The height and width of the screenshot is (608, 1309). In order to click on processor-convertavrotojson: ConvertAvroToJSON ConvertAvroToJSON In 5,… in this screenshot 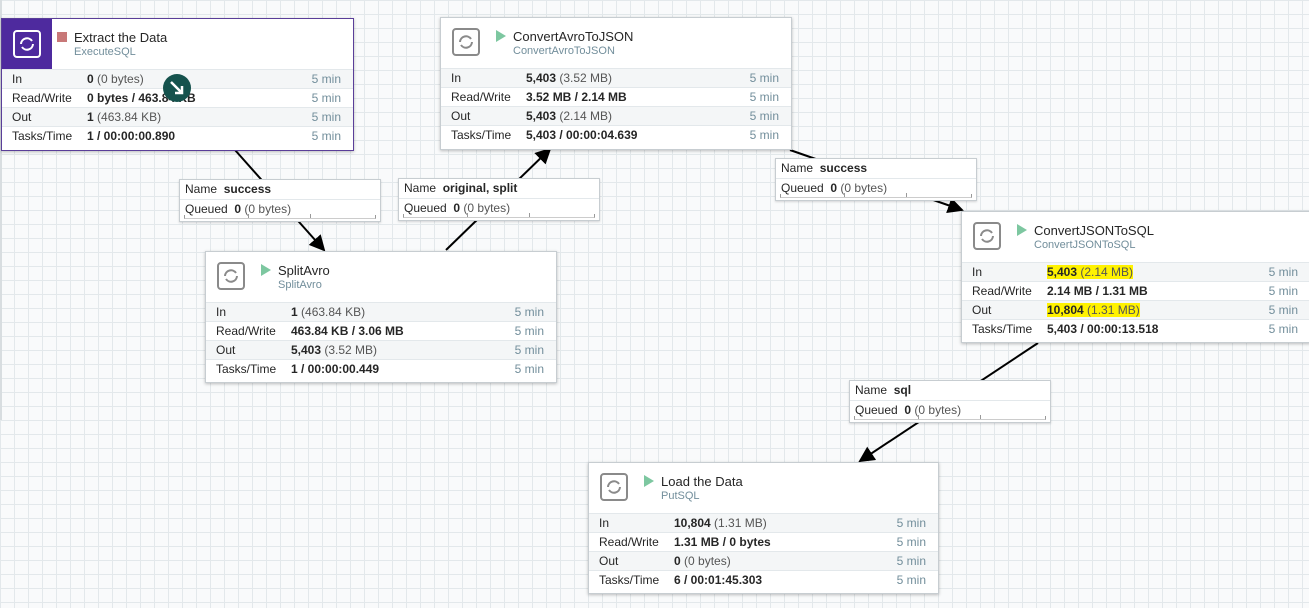, I will do `click(616, 83)`.